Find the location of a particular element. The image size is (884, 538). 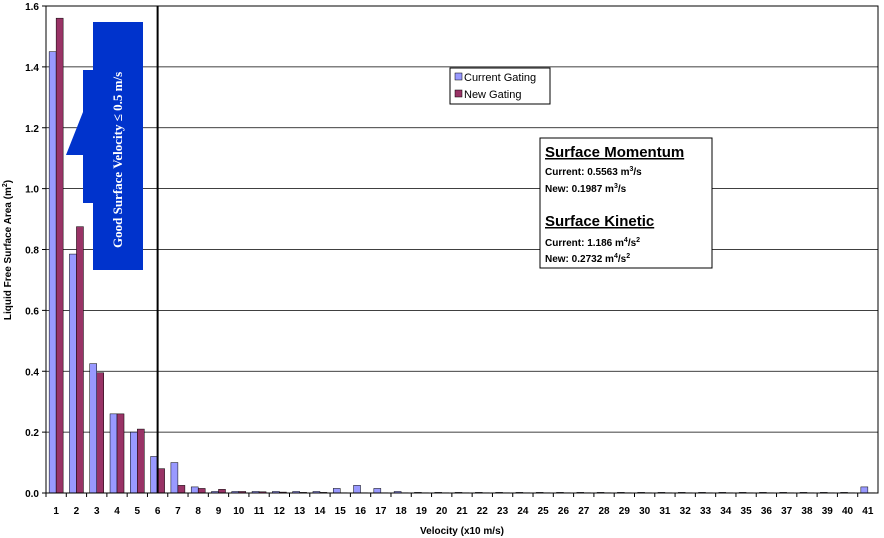

x-tick-label: 16 is located at coordinates (361, 511).